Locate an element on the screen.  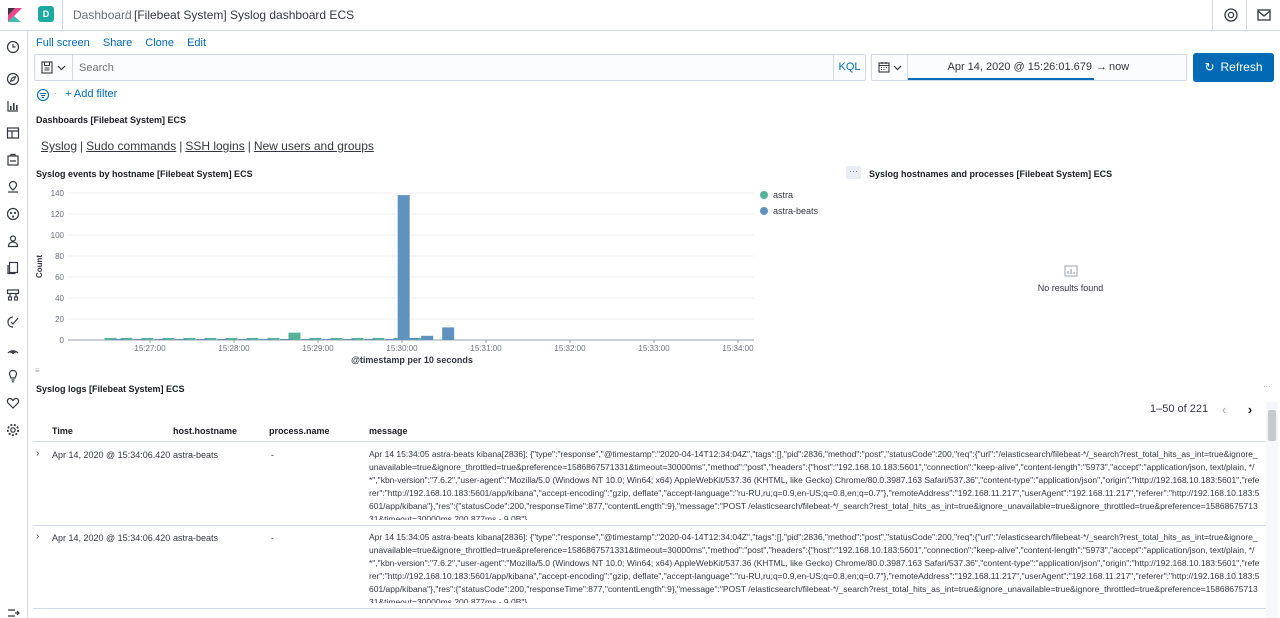
management-icon is located at coordinates (13, 430).